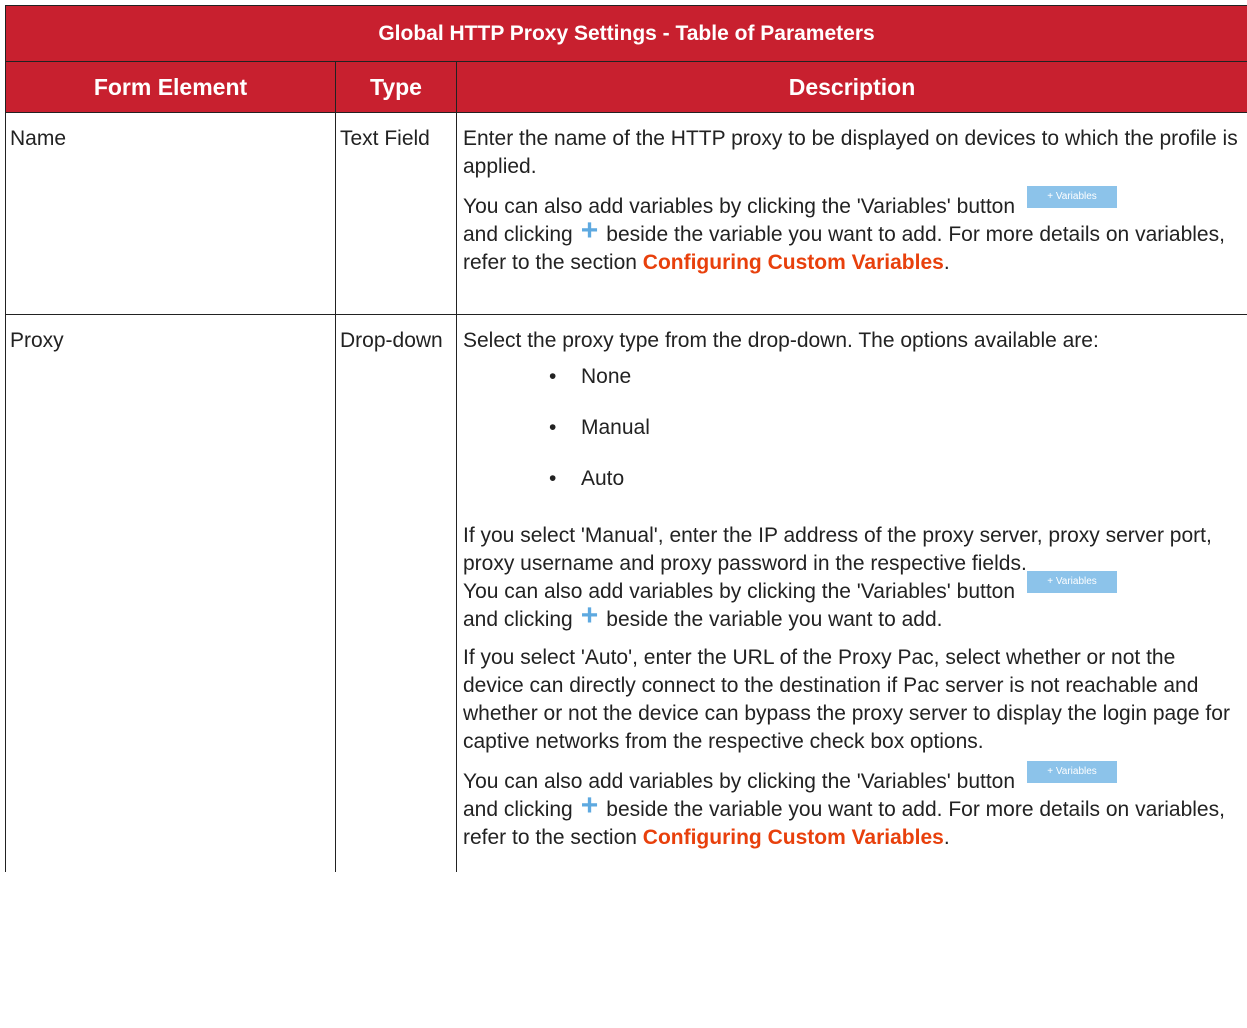 The width and height of the screenshot is (1247, 1028). I want to click on column-header-description: Description, so click(851, 87).